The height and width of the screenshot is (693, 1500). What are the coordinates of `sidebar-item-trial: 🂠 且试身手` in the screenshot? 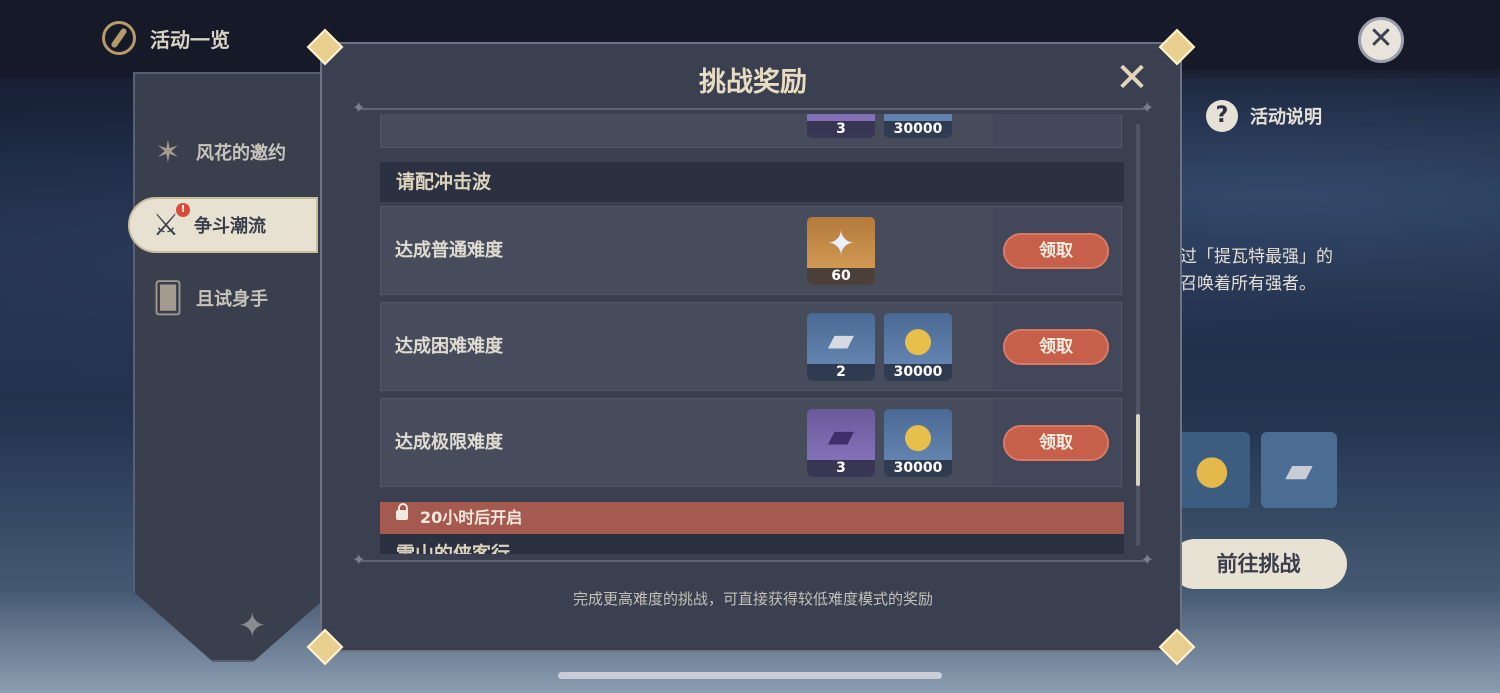 It's located at (240, 298).